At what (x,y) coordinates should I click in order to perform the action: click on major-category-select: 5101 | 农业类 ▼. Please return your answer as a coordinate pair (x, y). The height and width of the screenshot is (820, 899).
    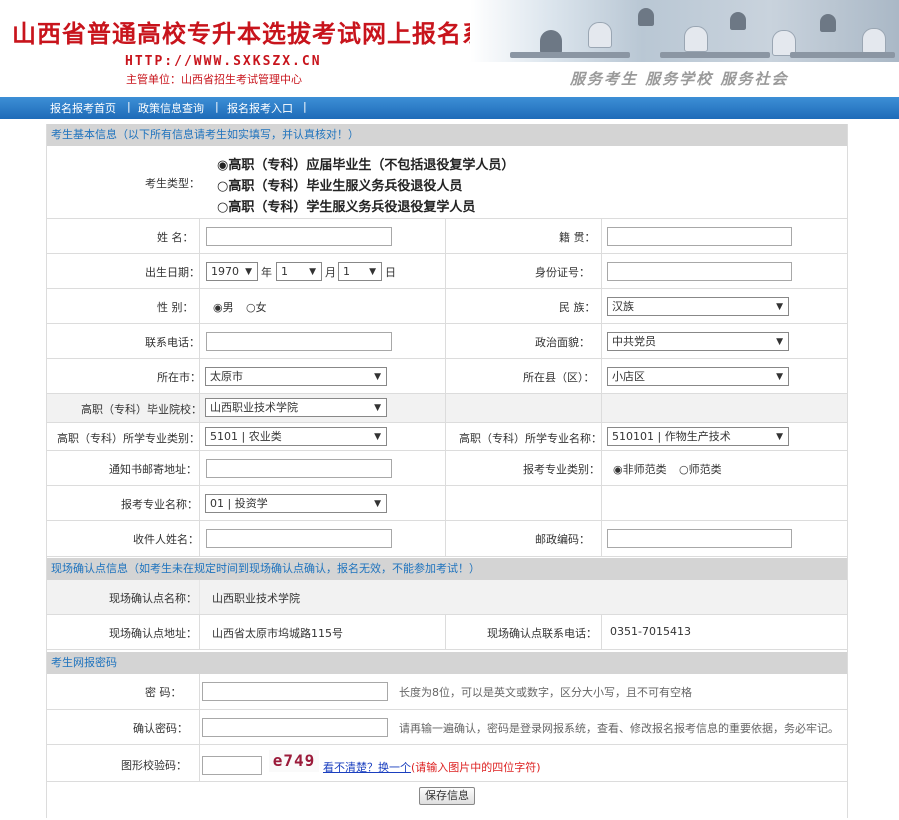
    Looking at the image, I should click on (296, 436).